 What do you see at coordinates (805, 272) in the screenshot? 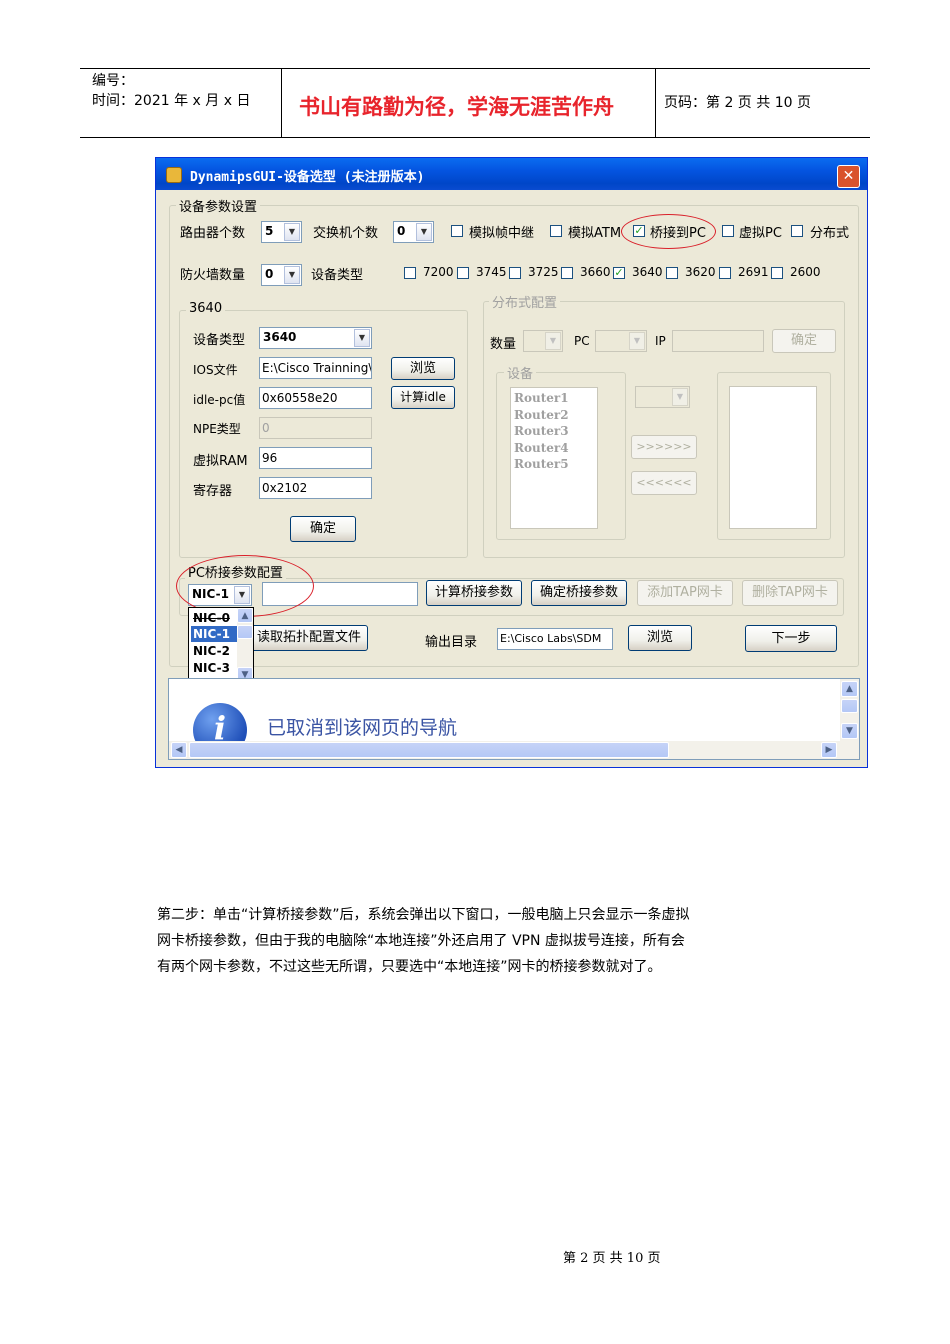
I see `model-2600-label: 2600` at bounding box center [805, 272].